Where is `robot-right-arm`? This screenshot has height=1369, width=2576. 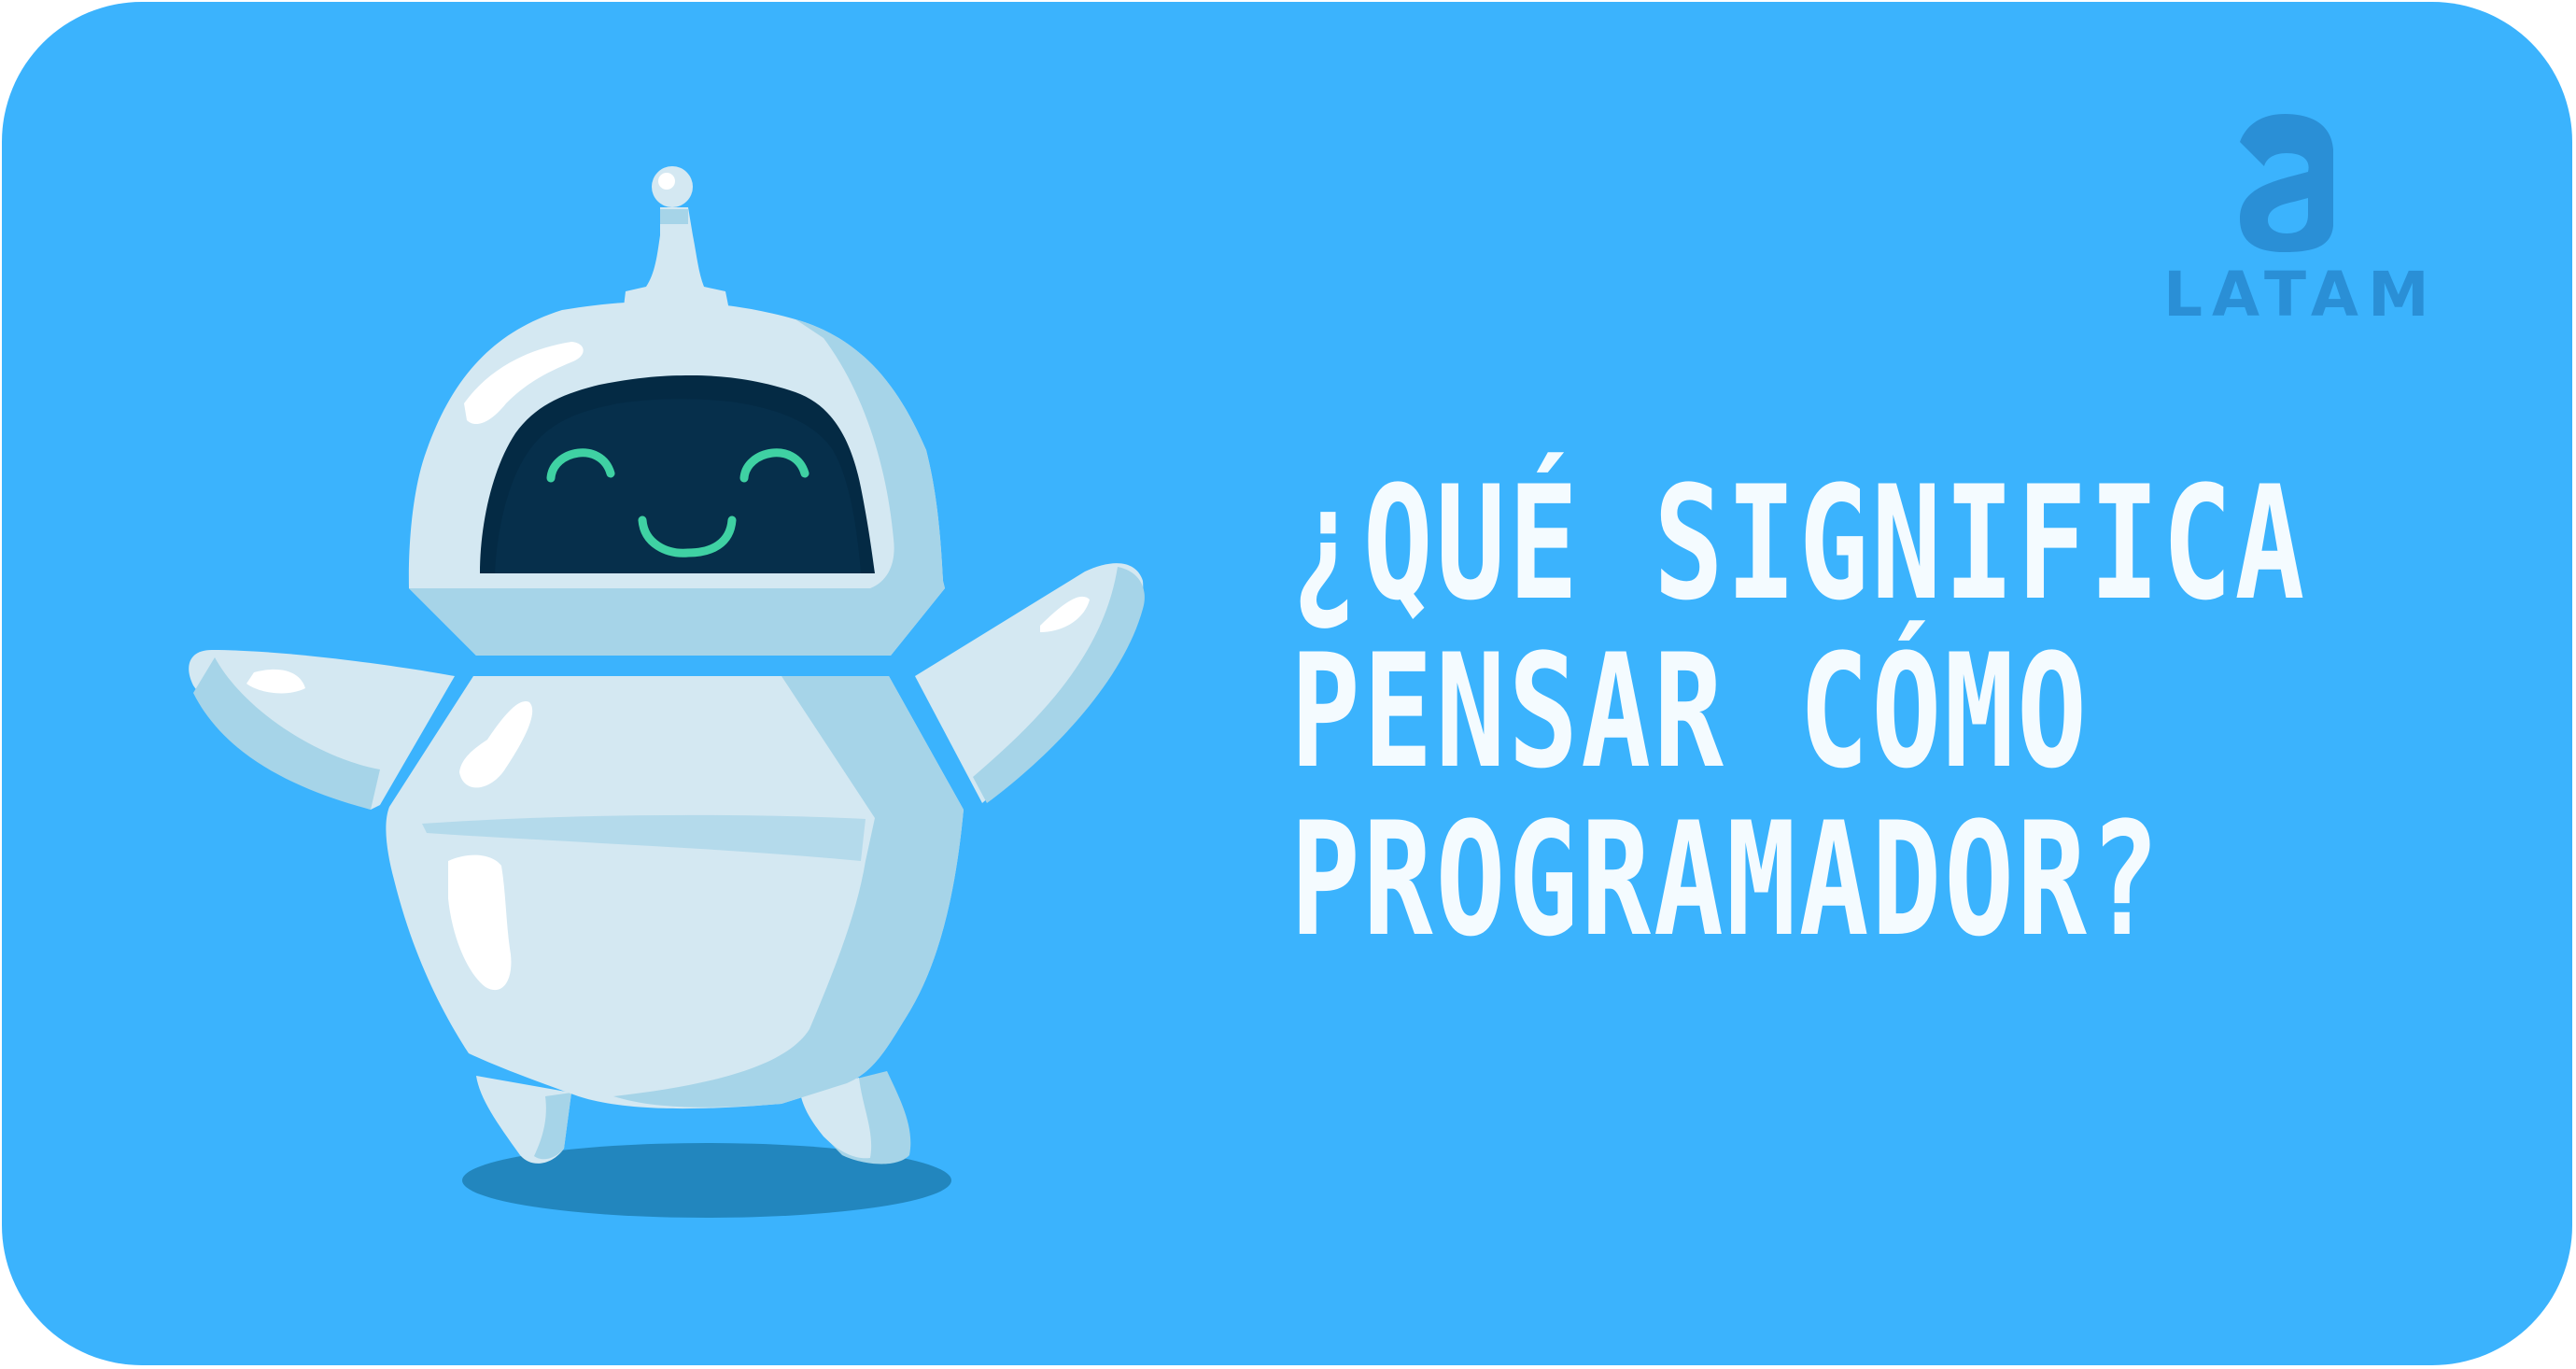
robot-right-arm is located at coordinates (1030, 683).